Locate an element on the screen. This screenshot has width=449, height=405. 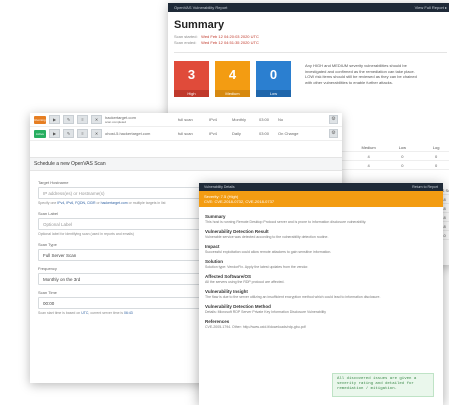
low-severity-card: 0 Low is located at coordinates (273, 79).